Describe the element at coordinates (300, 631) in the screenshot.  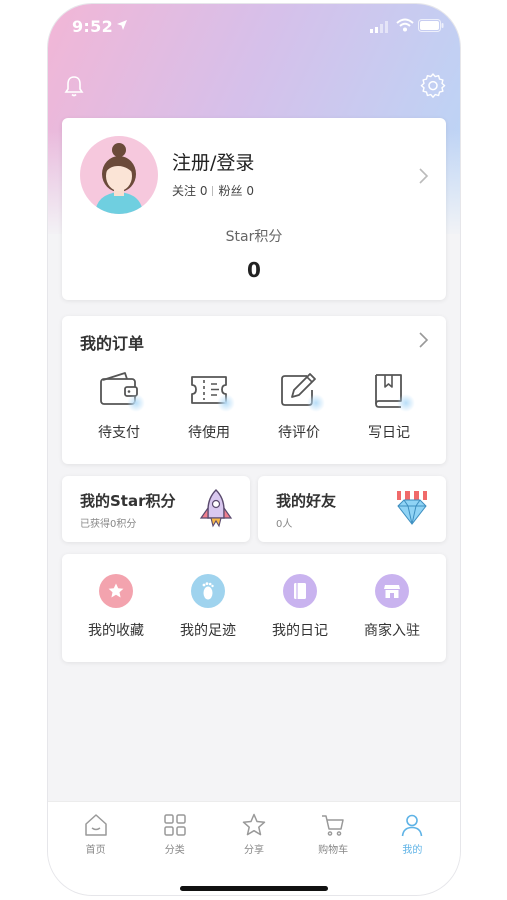
I see `service-label: 我的日记` at that location.